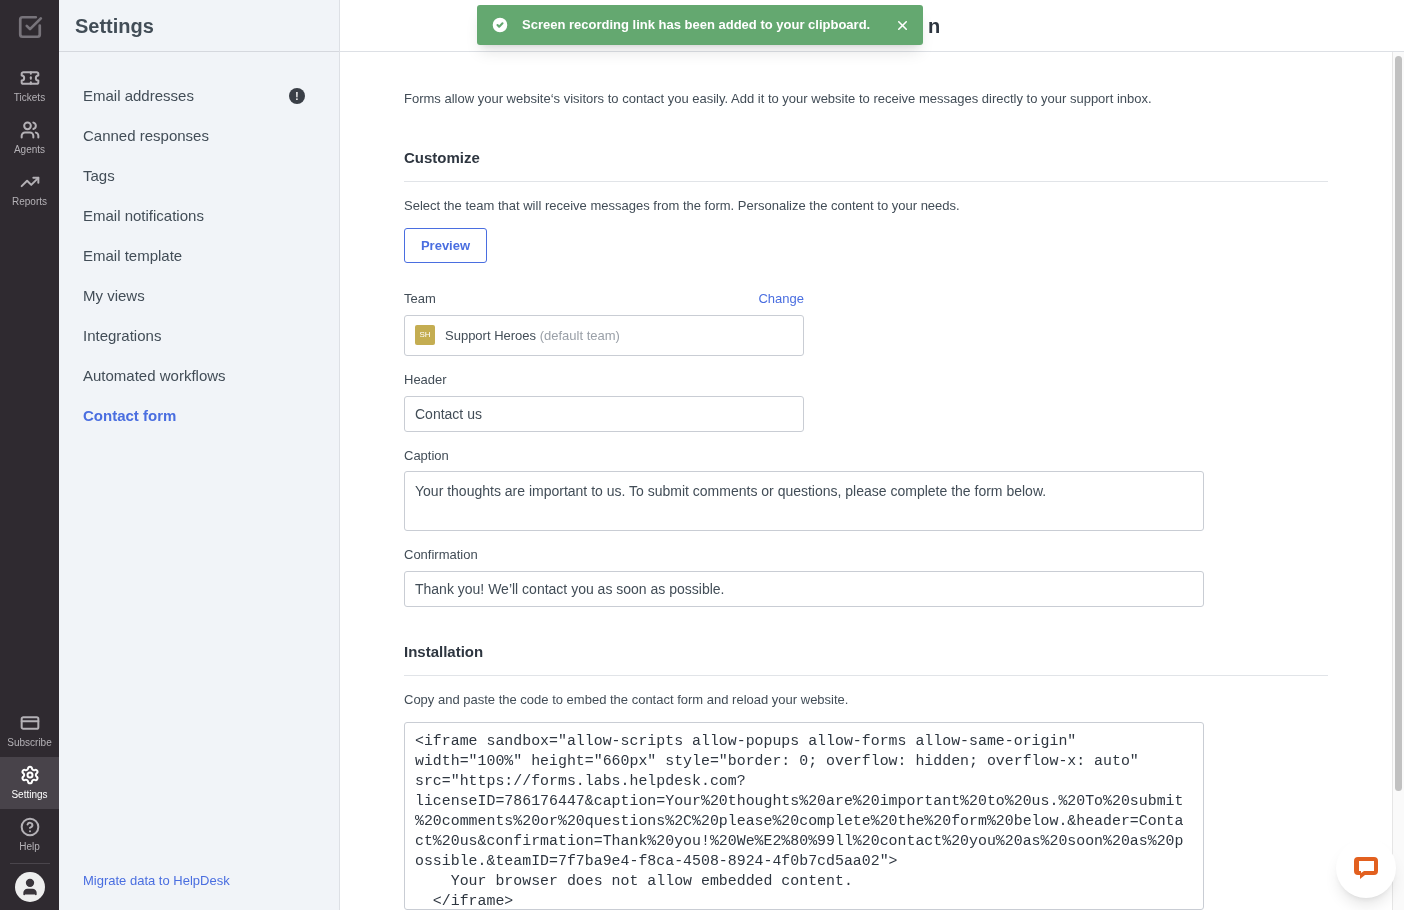  I want to click on check-icon, so click(500, 25).